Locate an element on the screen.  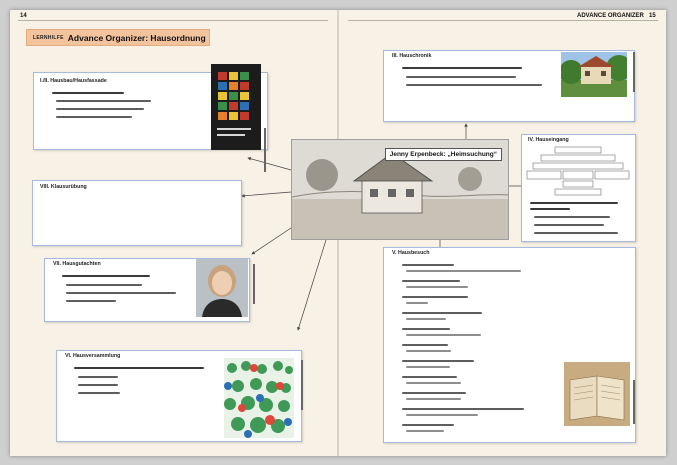
open-book-icon is located at coordinates (597, 394).